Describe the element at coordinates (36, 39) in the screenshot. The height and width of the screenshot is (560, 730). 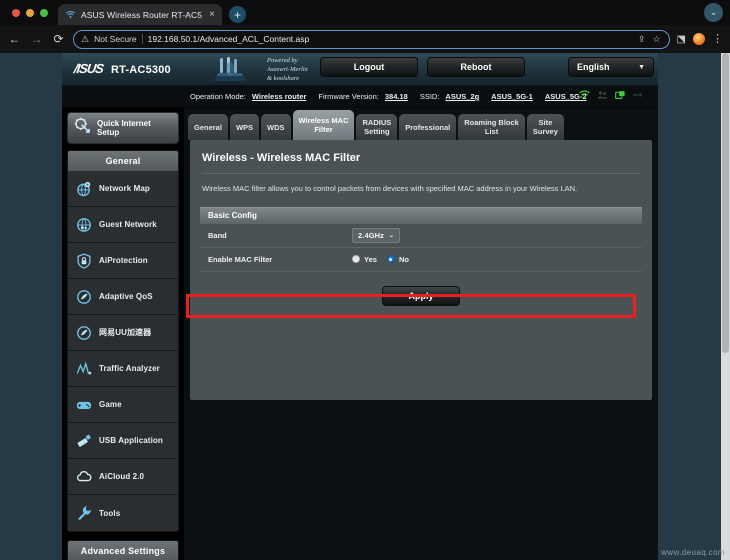
I see `forward-icon: →` at that location.